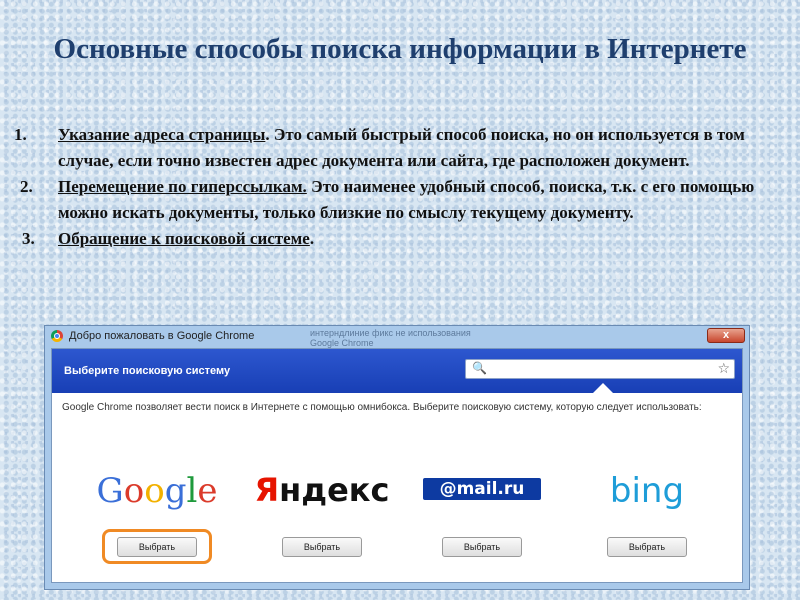  I want to click on method-lead: Перемещение по гиперссылкам., so click(182, 186).